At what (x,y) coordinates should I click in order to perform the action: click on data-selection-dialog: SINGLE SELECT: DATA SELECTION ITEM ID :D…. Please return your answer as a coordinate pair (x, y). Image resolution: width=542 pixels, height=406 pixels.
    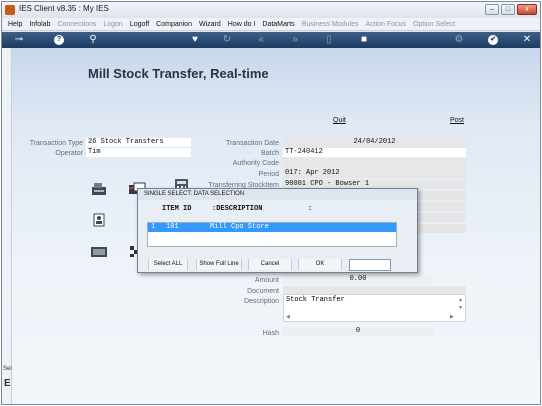
    Looking at the image, I should click on (277, 230).